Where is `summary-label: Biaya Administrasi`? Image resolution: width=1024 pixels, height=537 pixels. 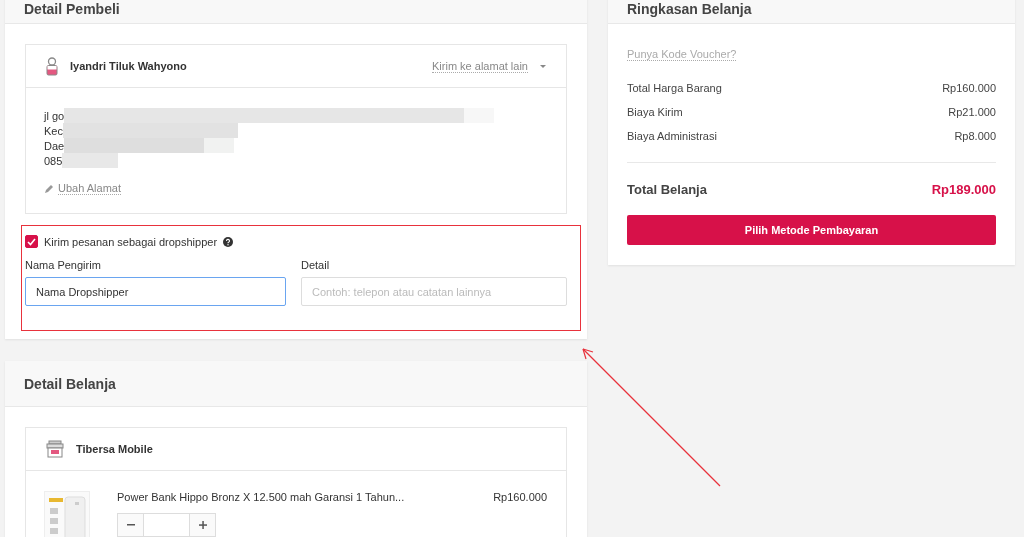
summary-label: Biaya Administrasi is located at coordinates (672, 136).